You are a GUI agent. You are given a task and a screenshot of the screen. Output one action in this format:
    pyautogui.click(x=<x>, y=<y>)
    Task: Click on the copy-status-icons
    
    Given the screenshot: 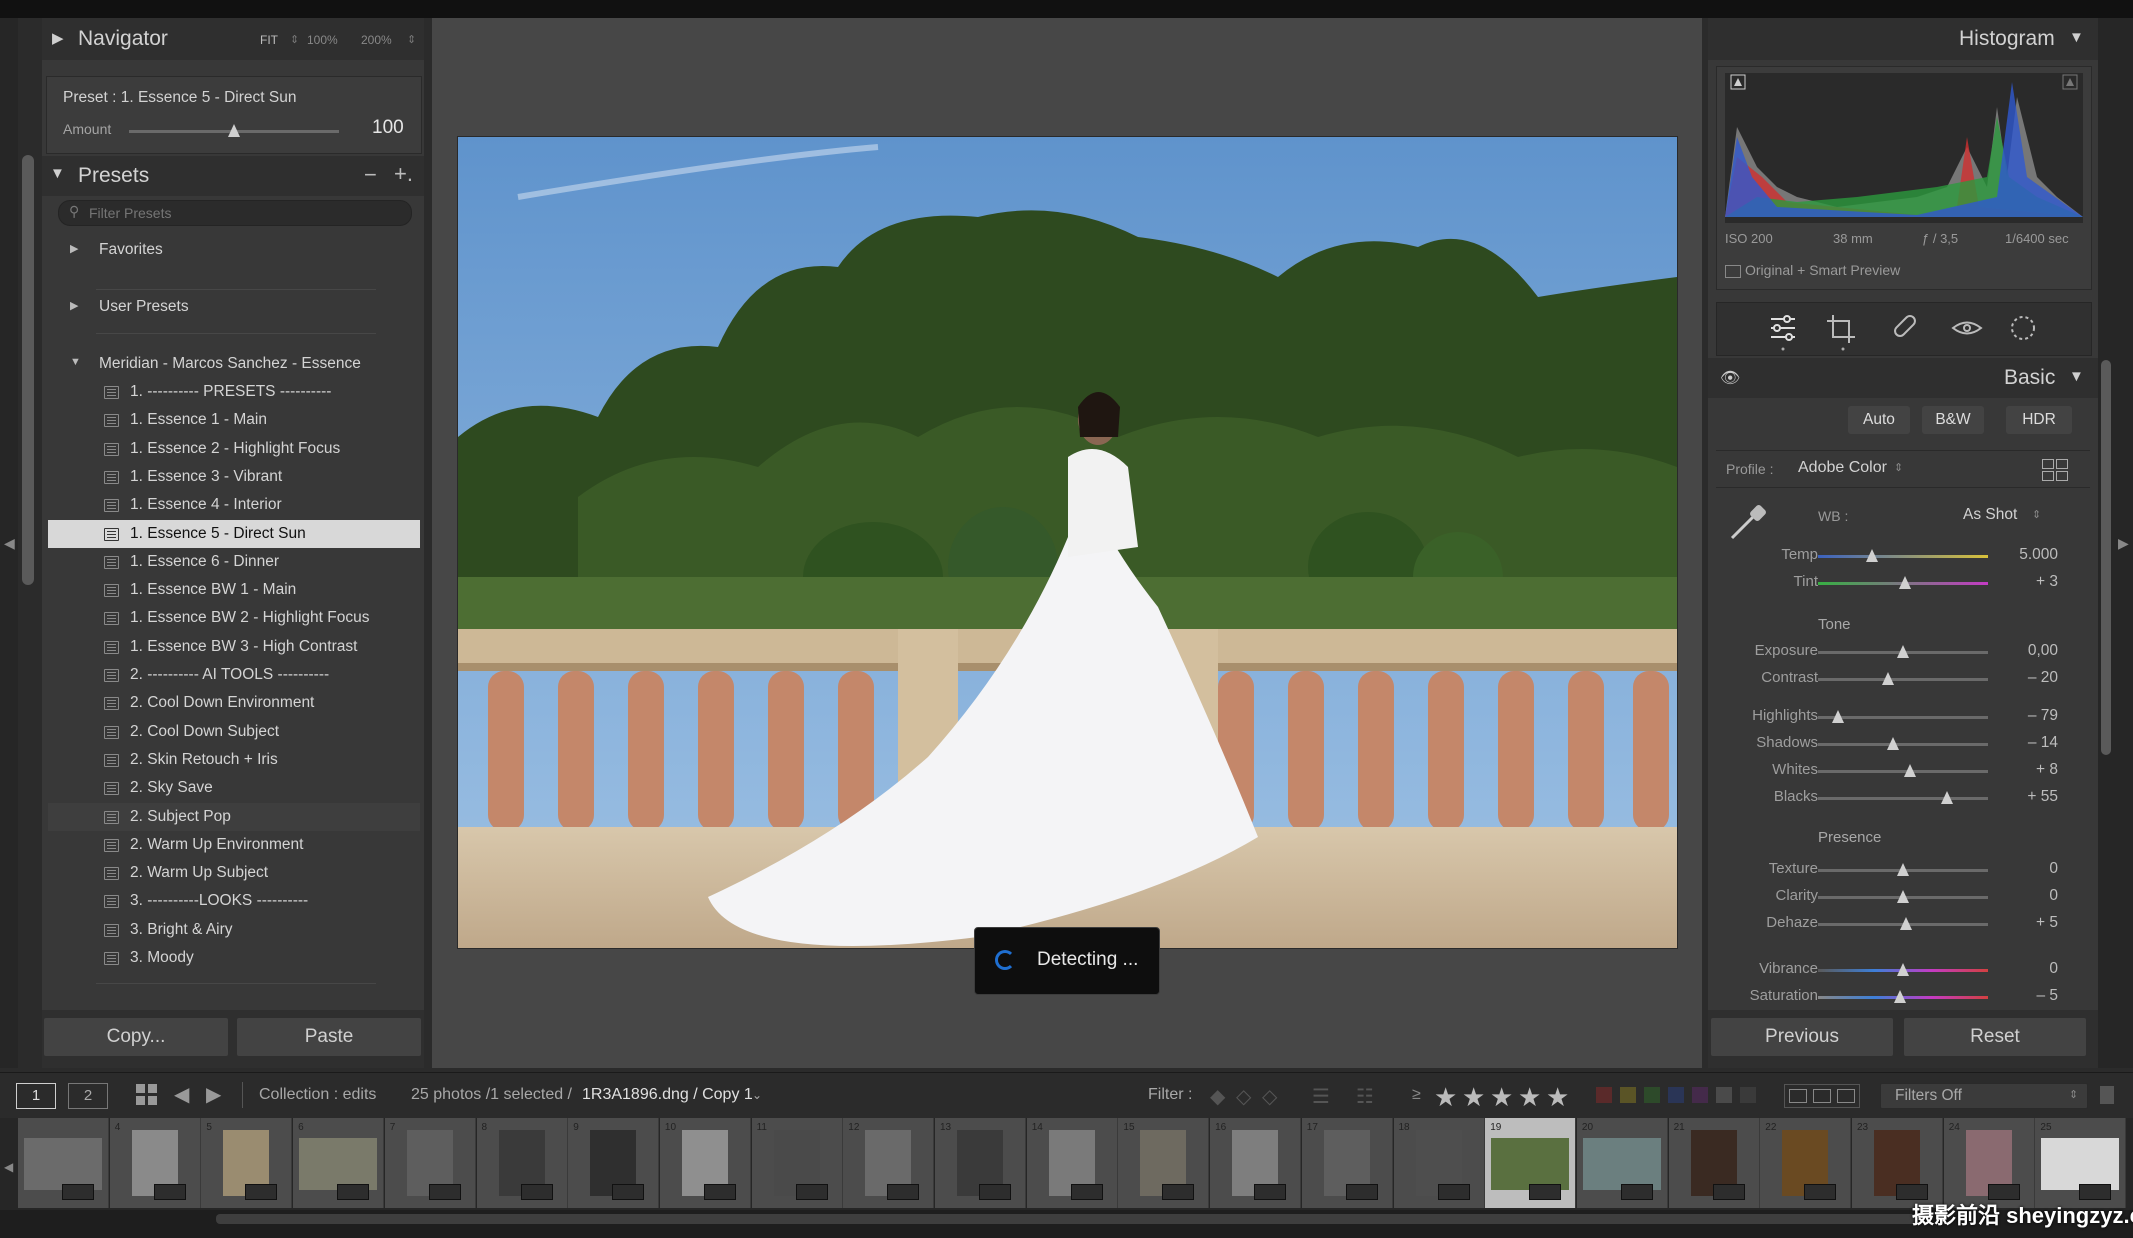 What is the action you would take?
    pyautogui.click(x=1822, y=1096)
    